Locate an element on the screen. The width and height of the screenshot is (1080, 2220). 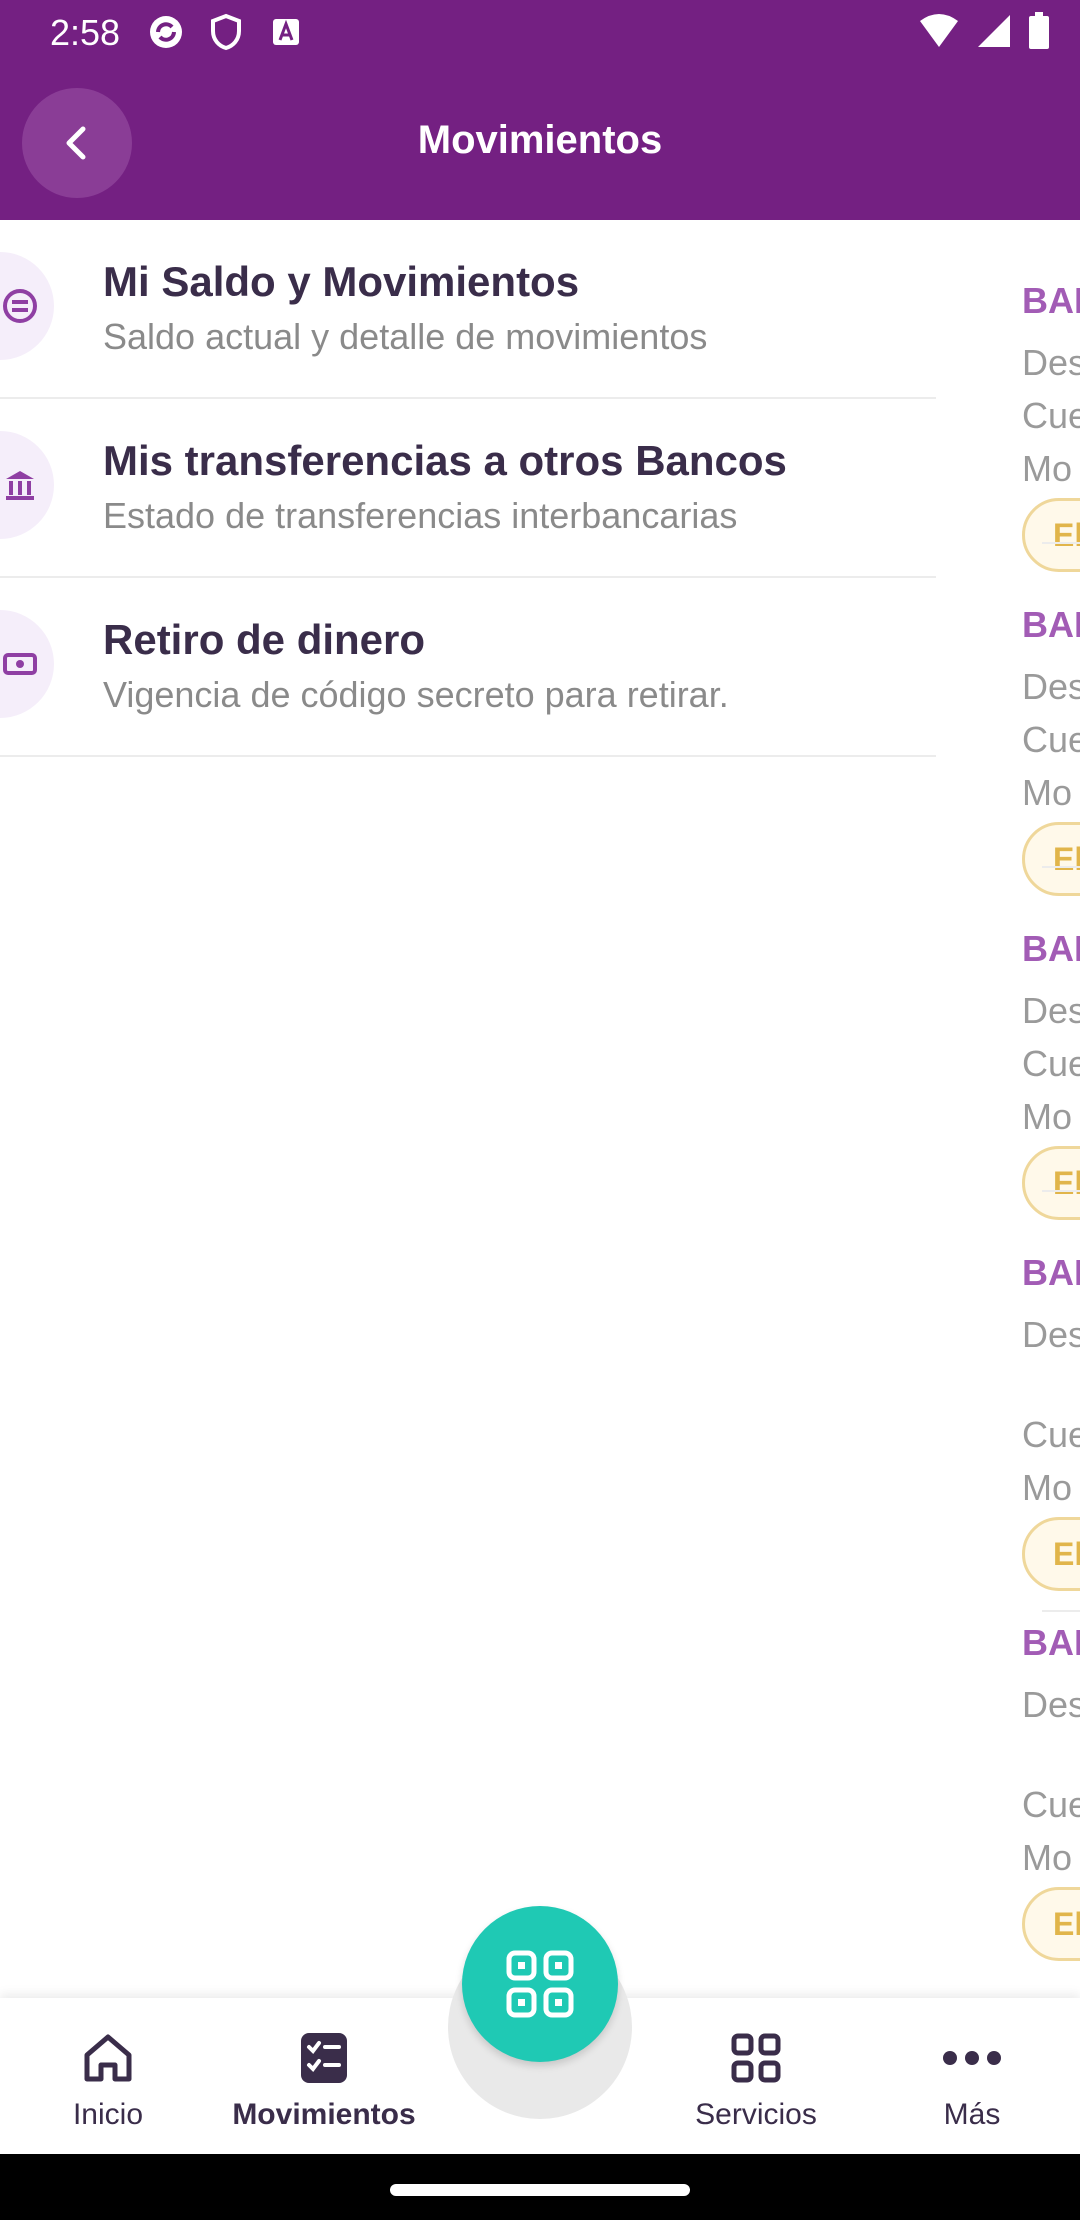
nav-label: Movimientos is located at coordinates (324, 2114).